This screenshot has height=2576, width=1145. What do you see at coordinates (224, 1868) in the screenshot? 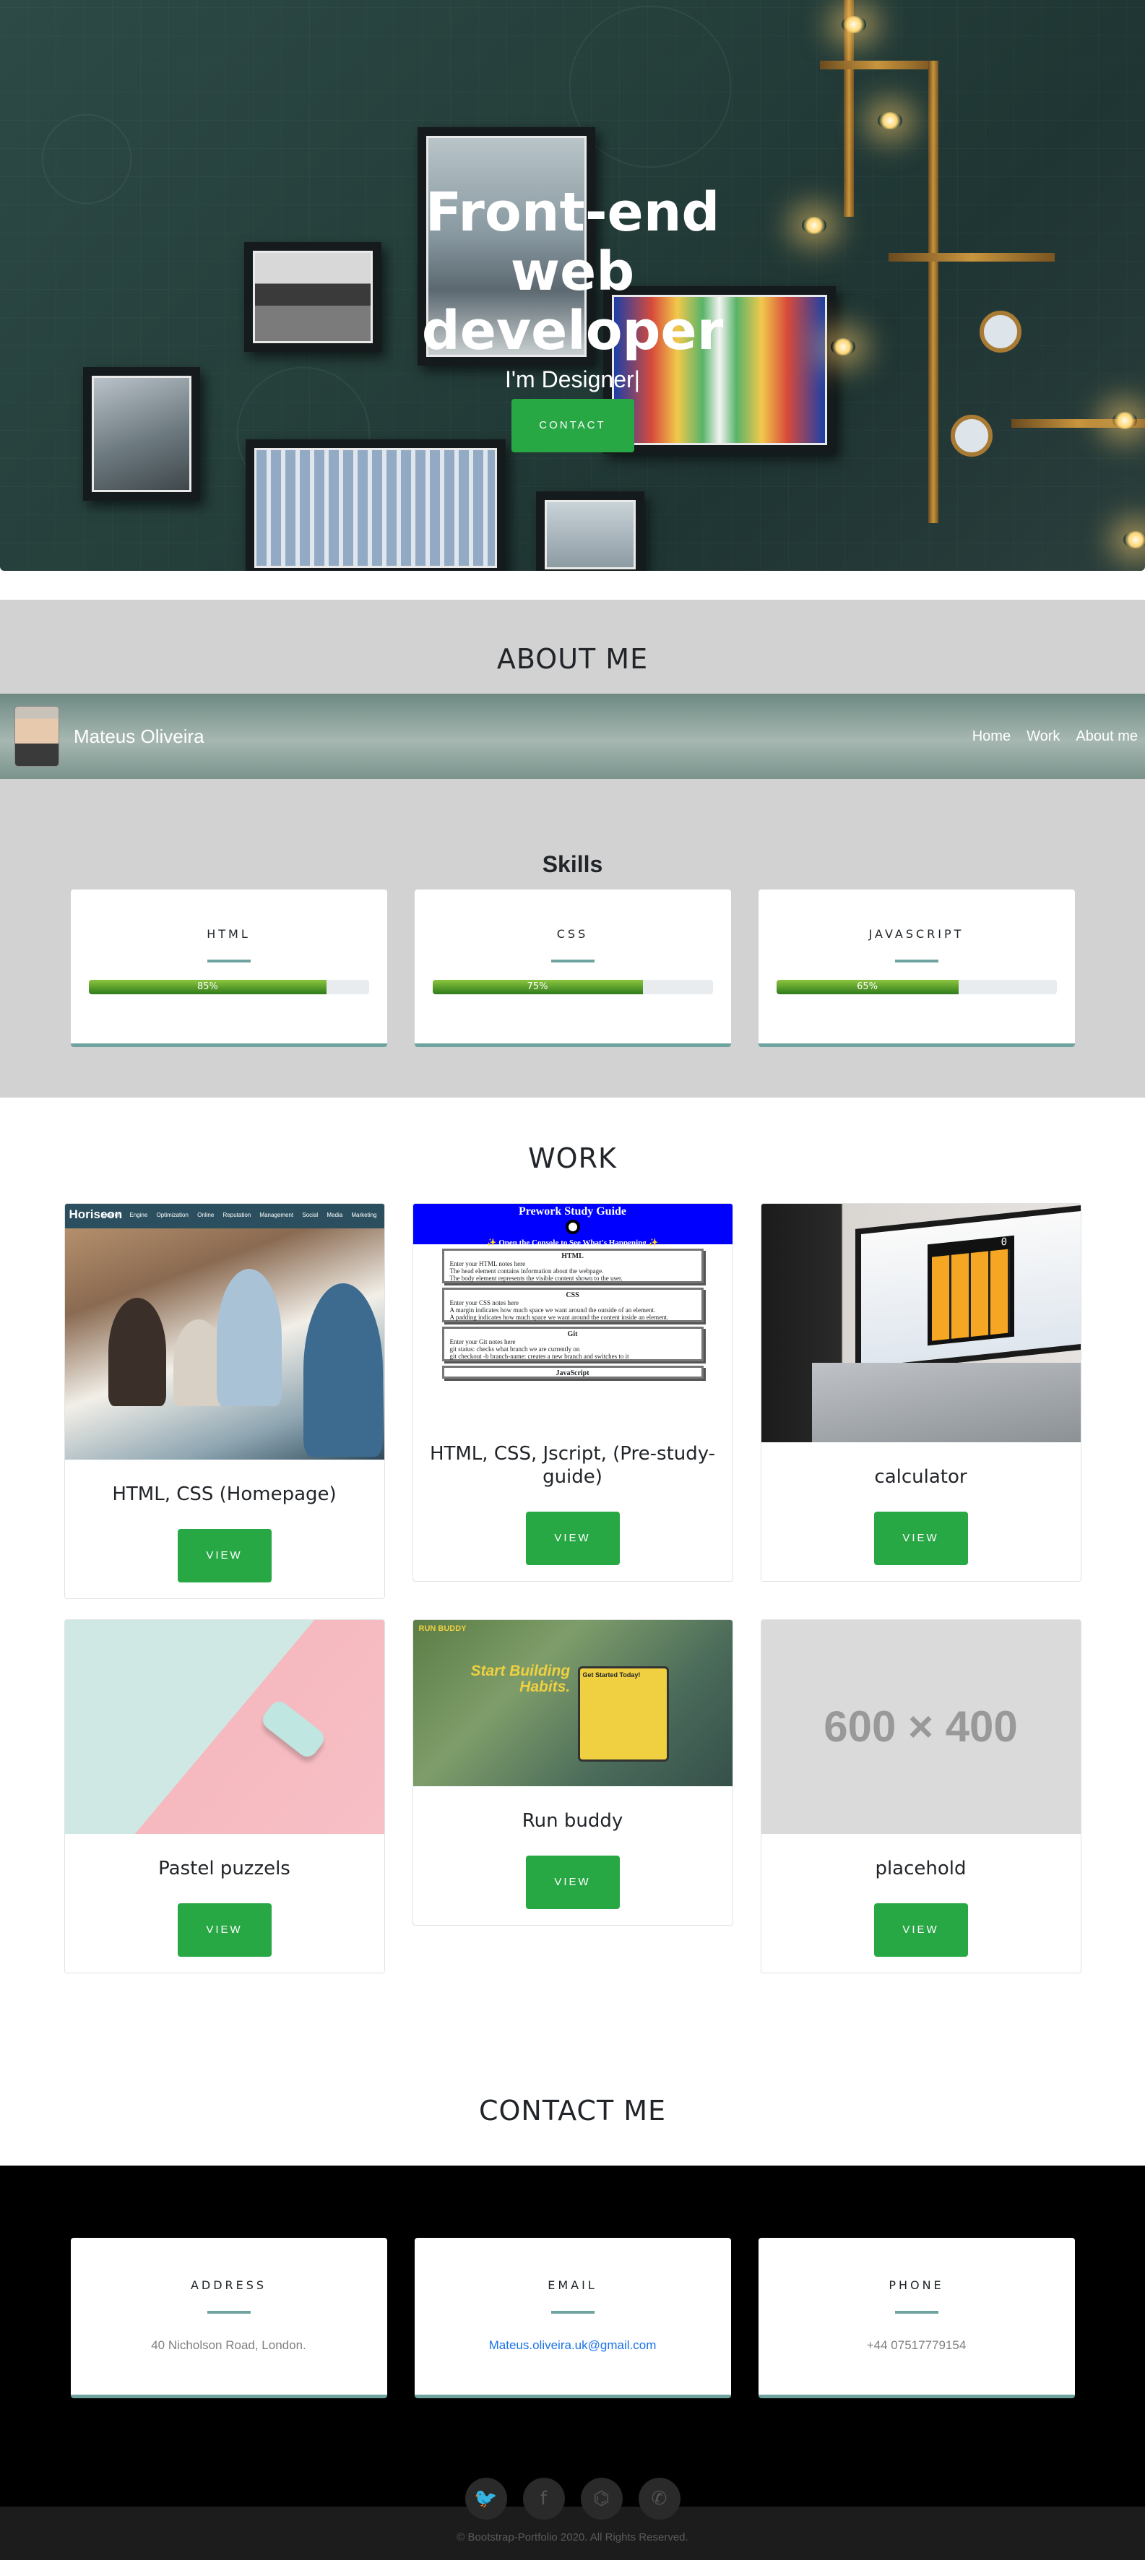
I see `project-title: Pastel puzzels` at bounding box center [224, 1868].